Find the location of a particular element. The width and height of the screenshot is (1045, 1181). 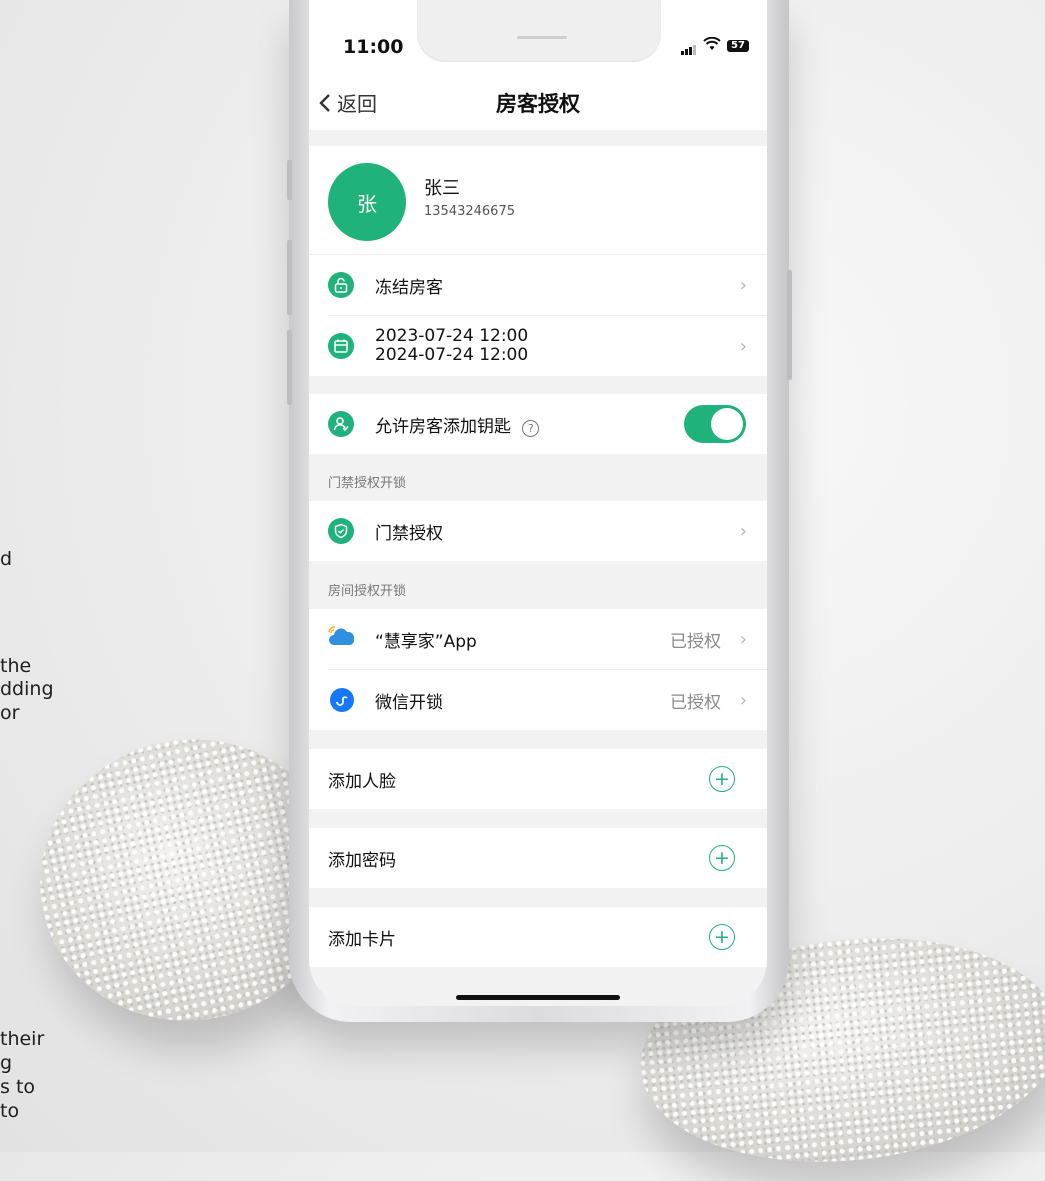

guest-name: 张三 is located at coordinates (442, 188).